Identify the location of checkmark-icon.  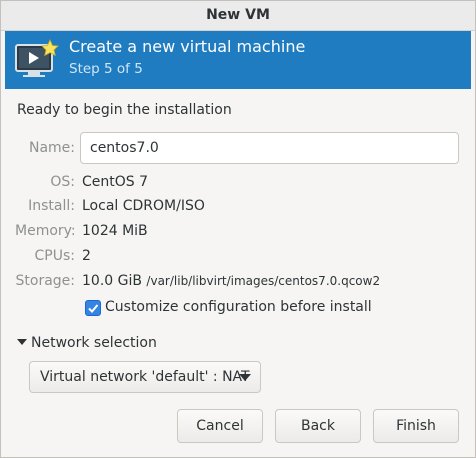
(93, 308).